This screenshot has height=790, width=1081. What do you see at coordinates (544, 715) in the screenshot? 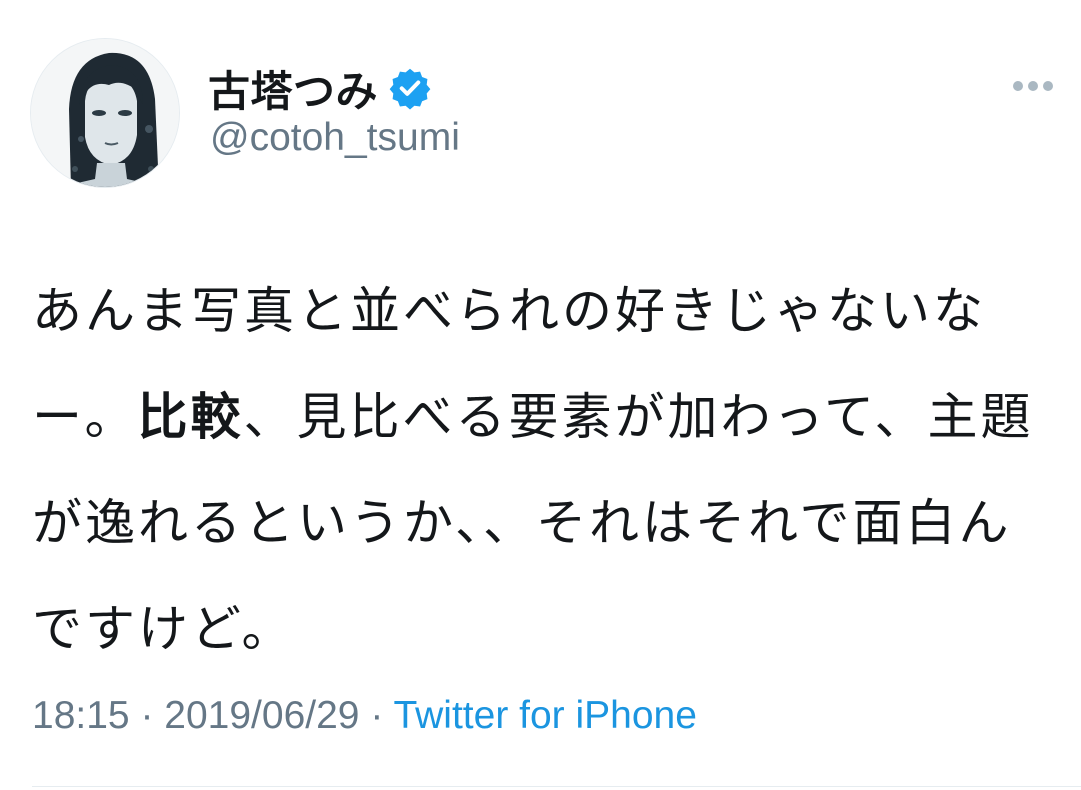
I see `tweet-source-link: Twitter for iPhone` at bounding box center [544, 715].